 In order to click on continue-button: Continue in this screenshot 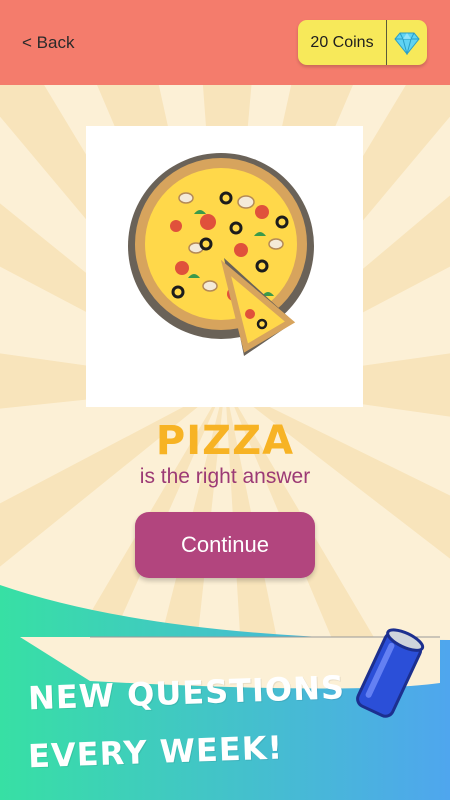, I will do `click(225, 545)`.